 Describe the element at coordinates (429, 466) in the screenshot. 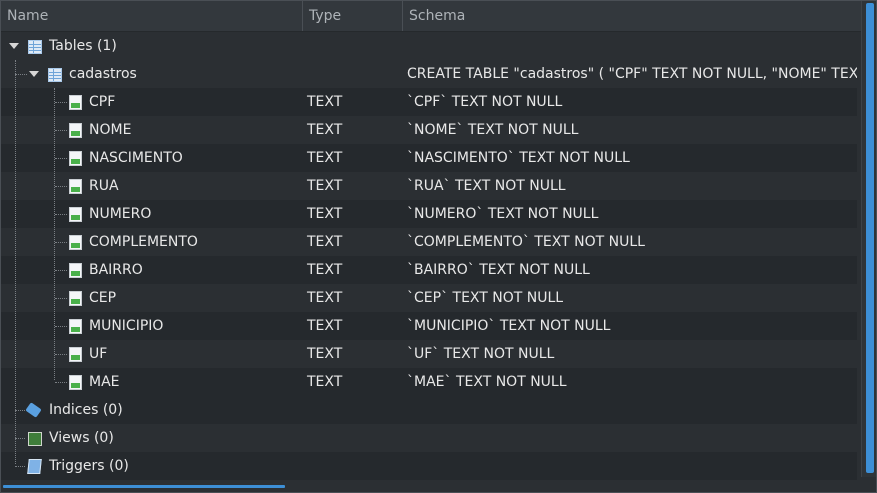

I see `tree-item-triggers: Triggers (0)` at that location.